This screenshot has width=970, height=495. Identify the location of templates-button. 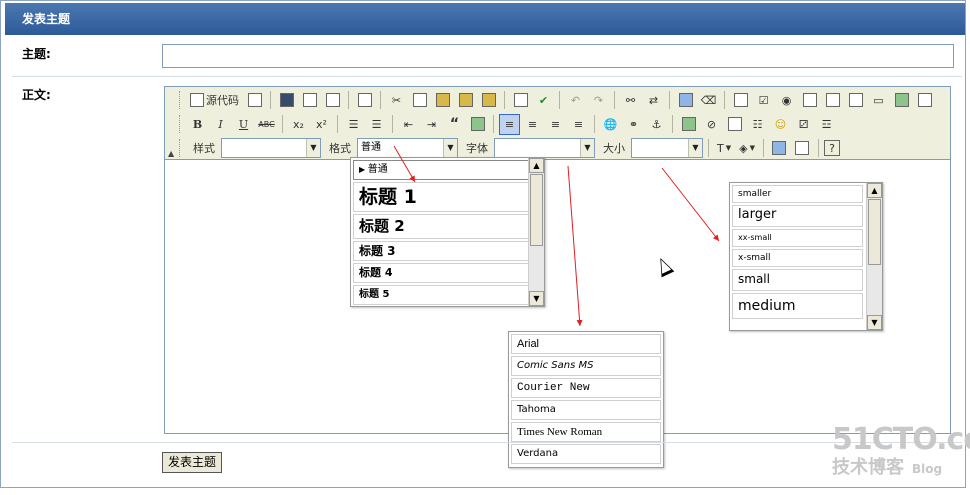
(364, 100).